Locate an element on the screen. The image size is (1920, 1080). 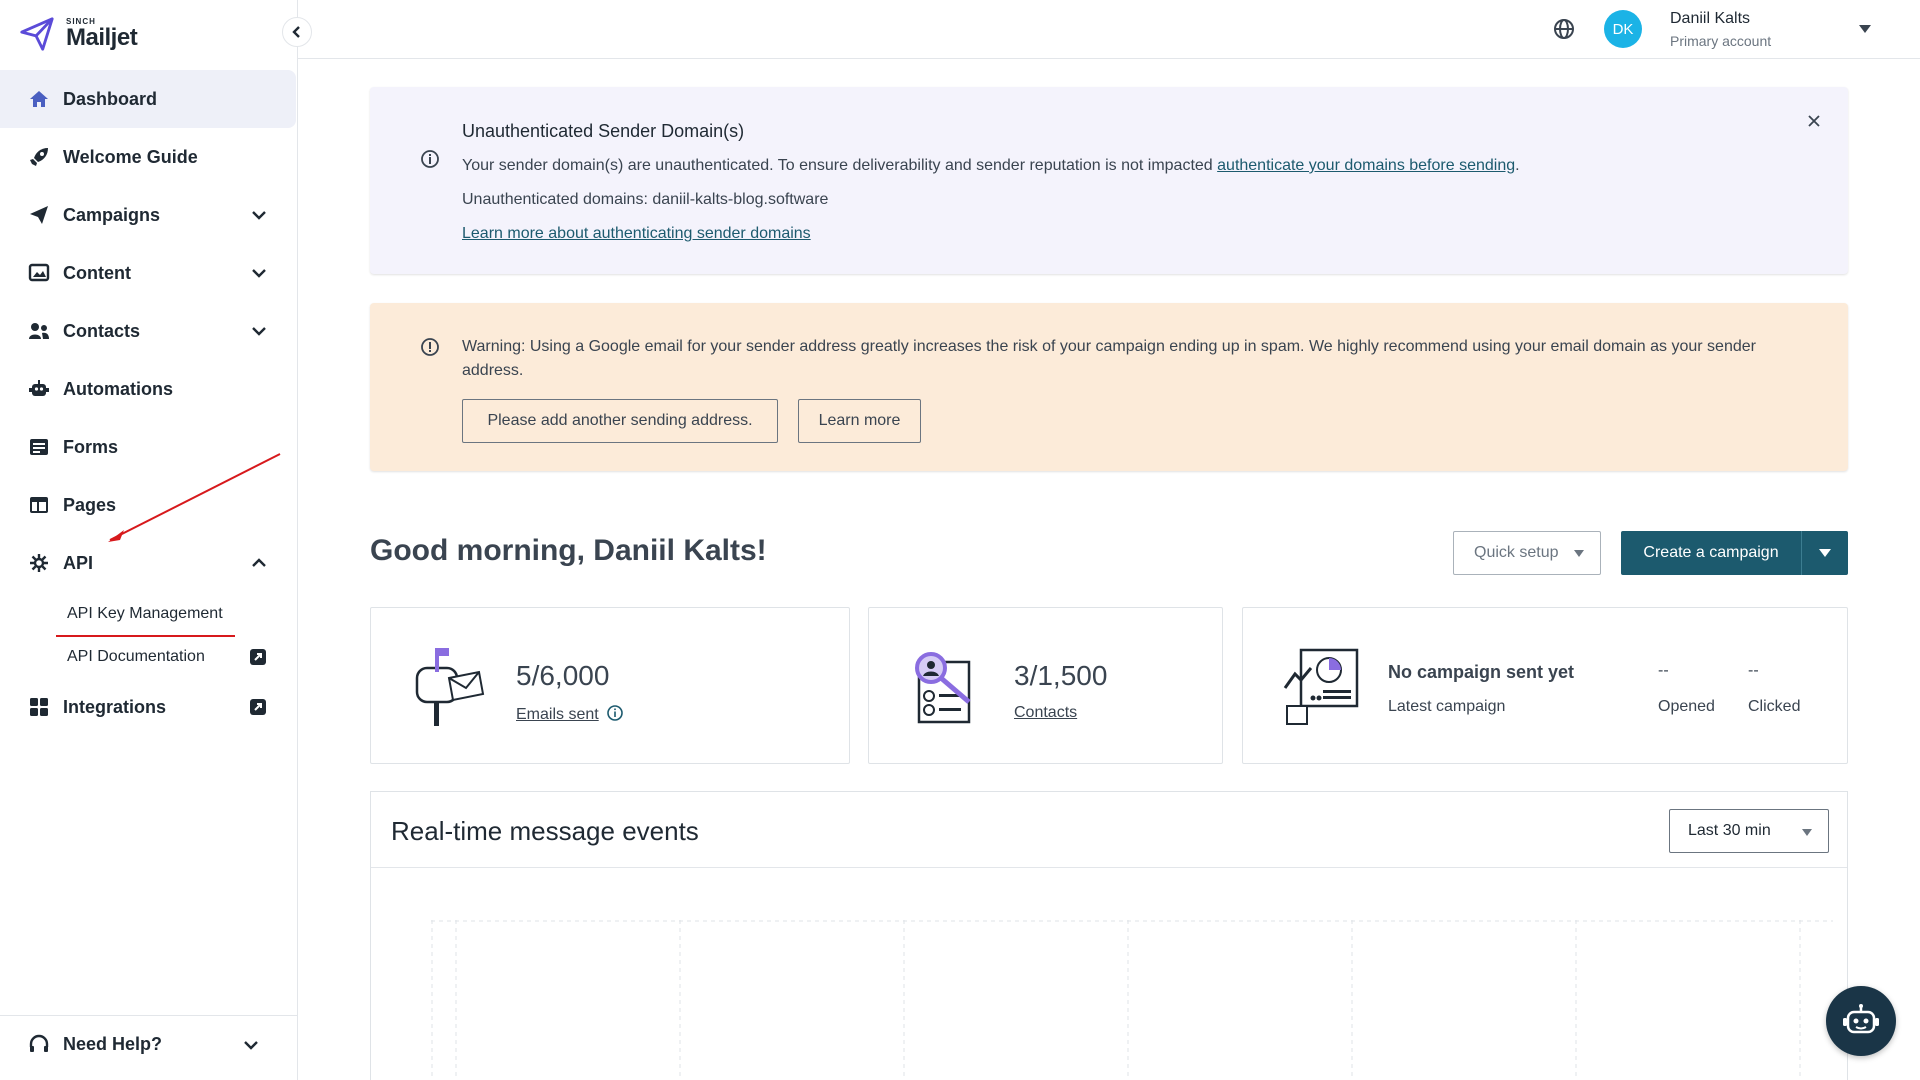
emails-sent-link: Emails sent is located at coordinates (557, 714).